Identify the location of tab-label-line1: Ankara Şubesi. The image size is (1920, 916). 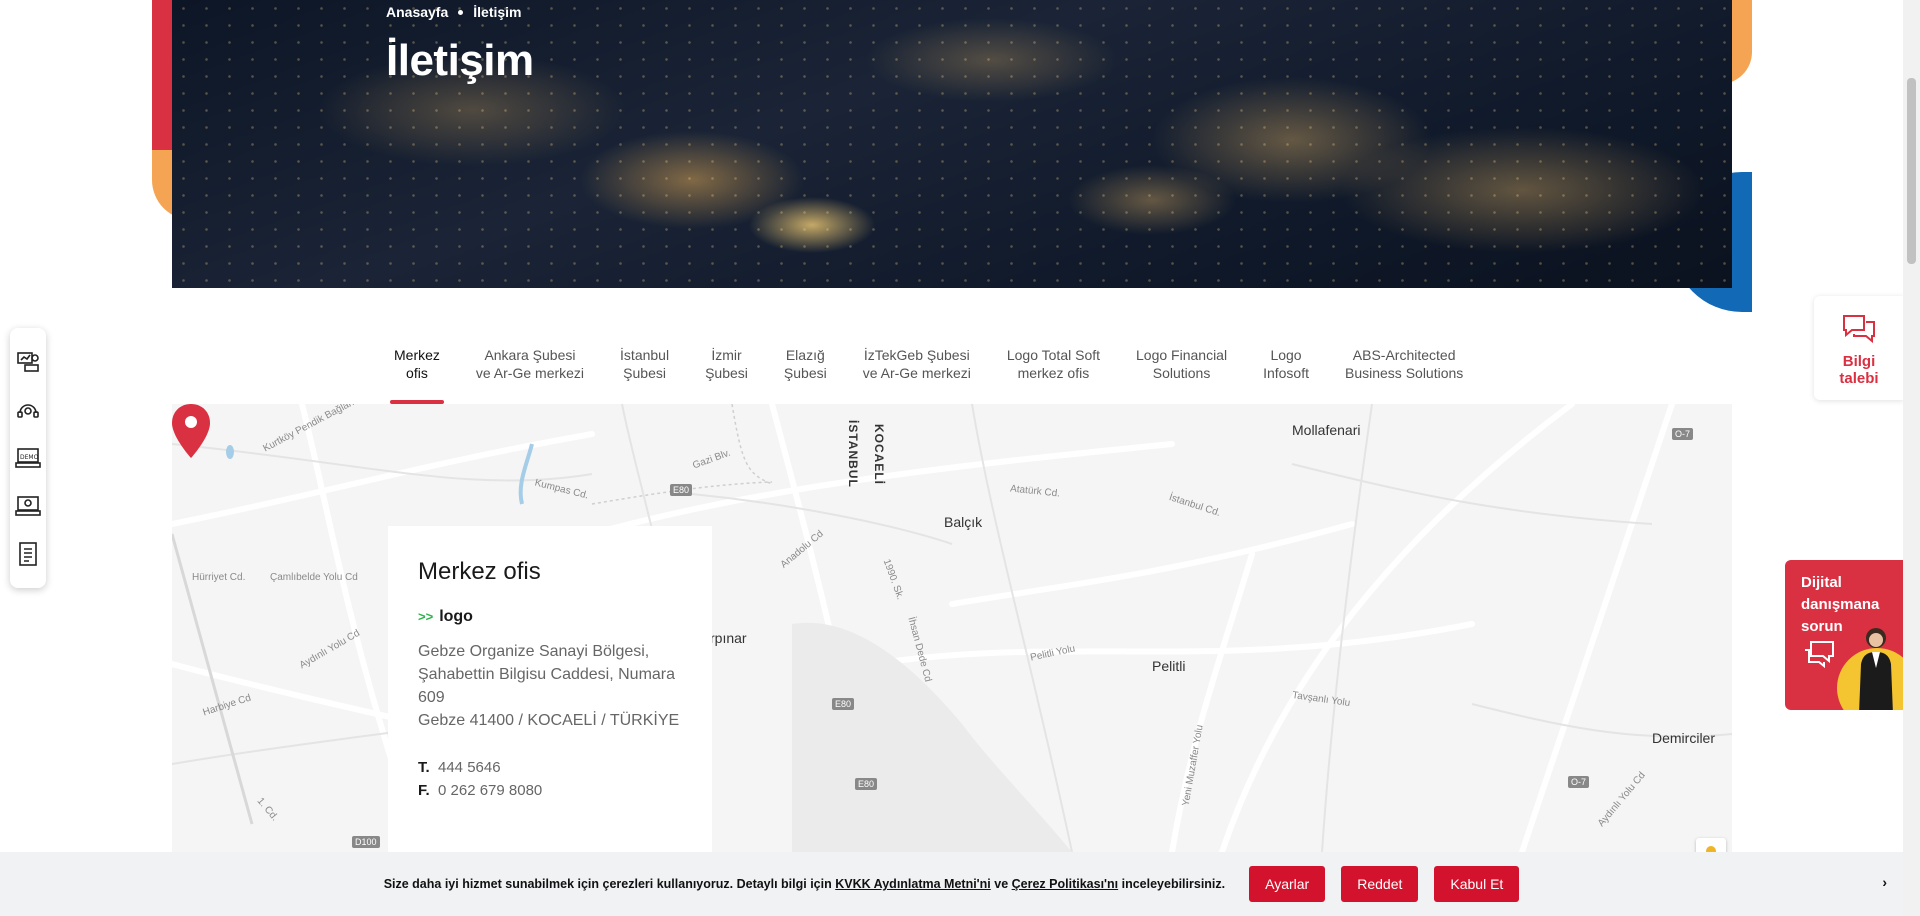
(530, 355).